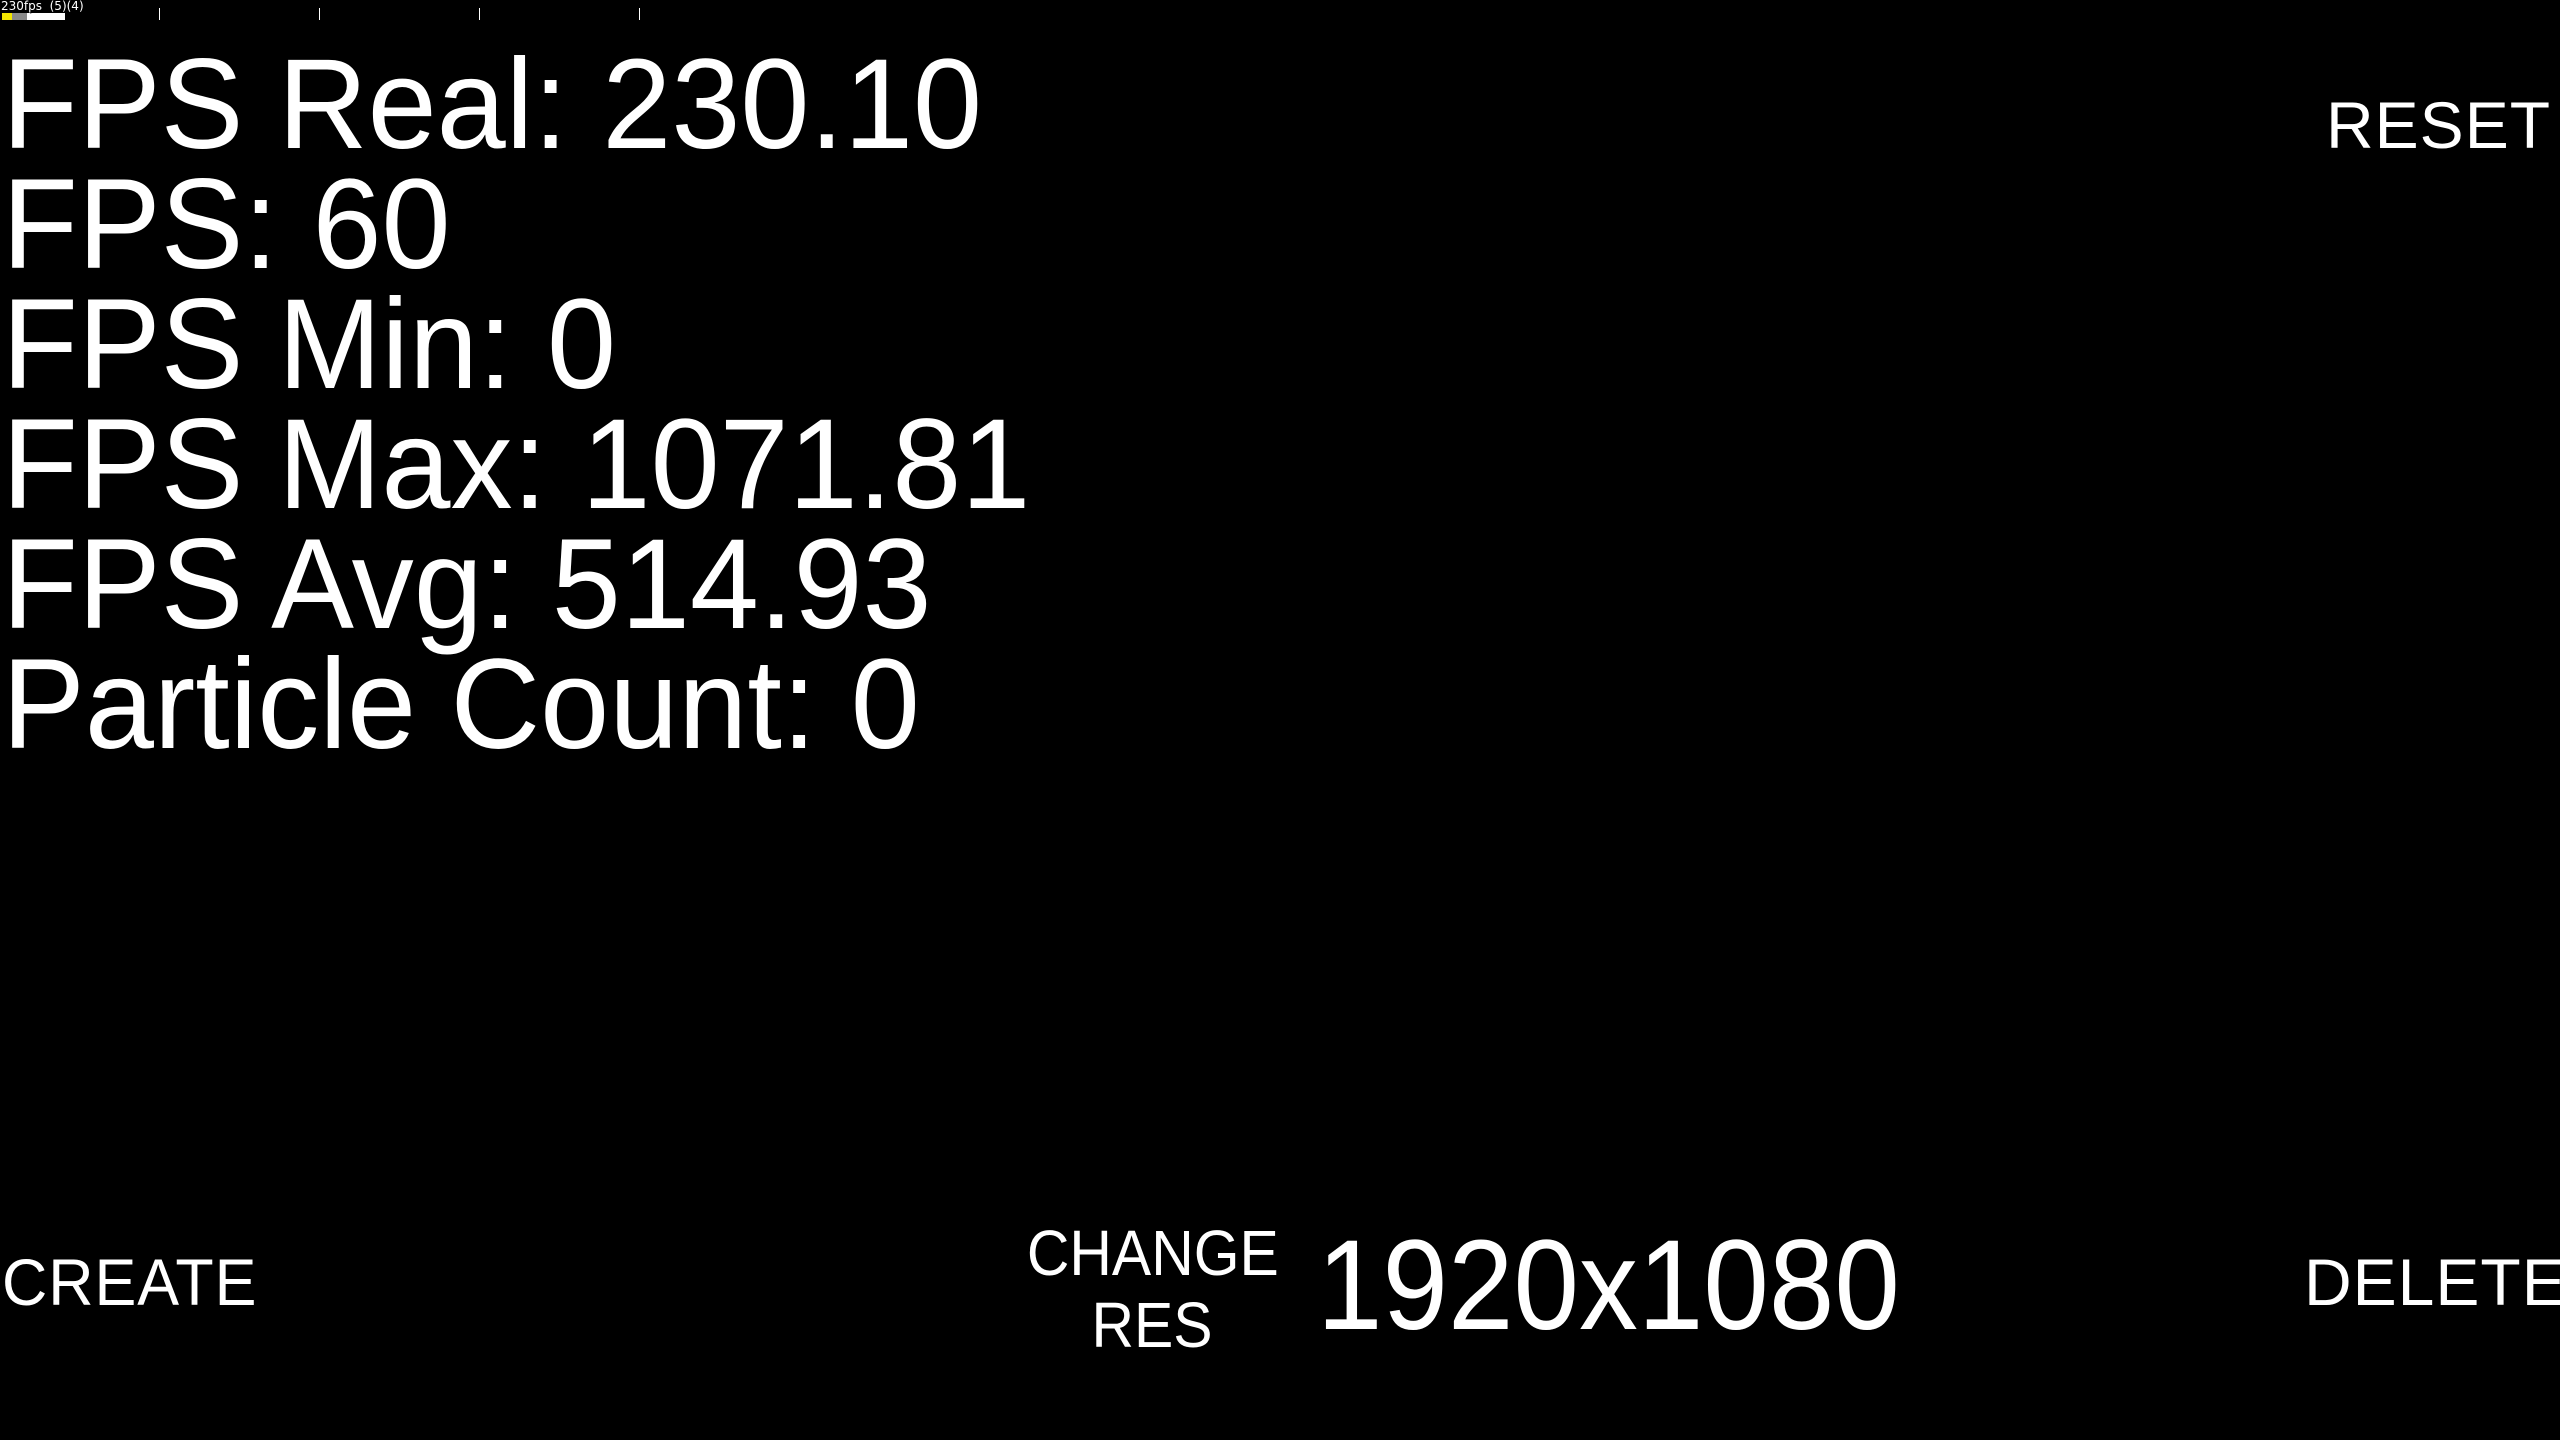  I want to click on stat-label: Particle Count:, so click(426, 704).